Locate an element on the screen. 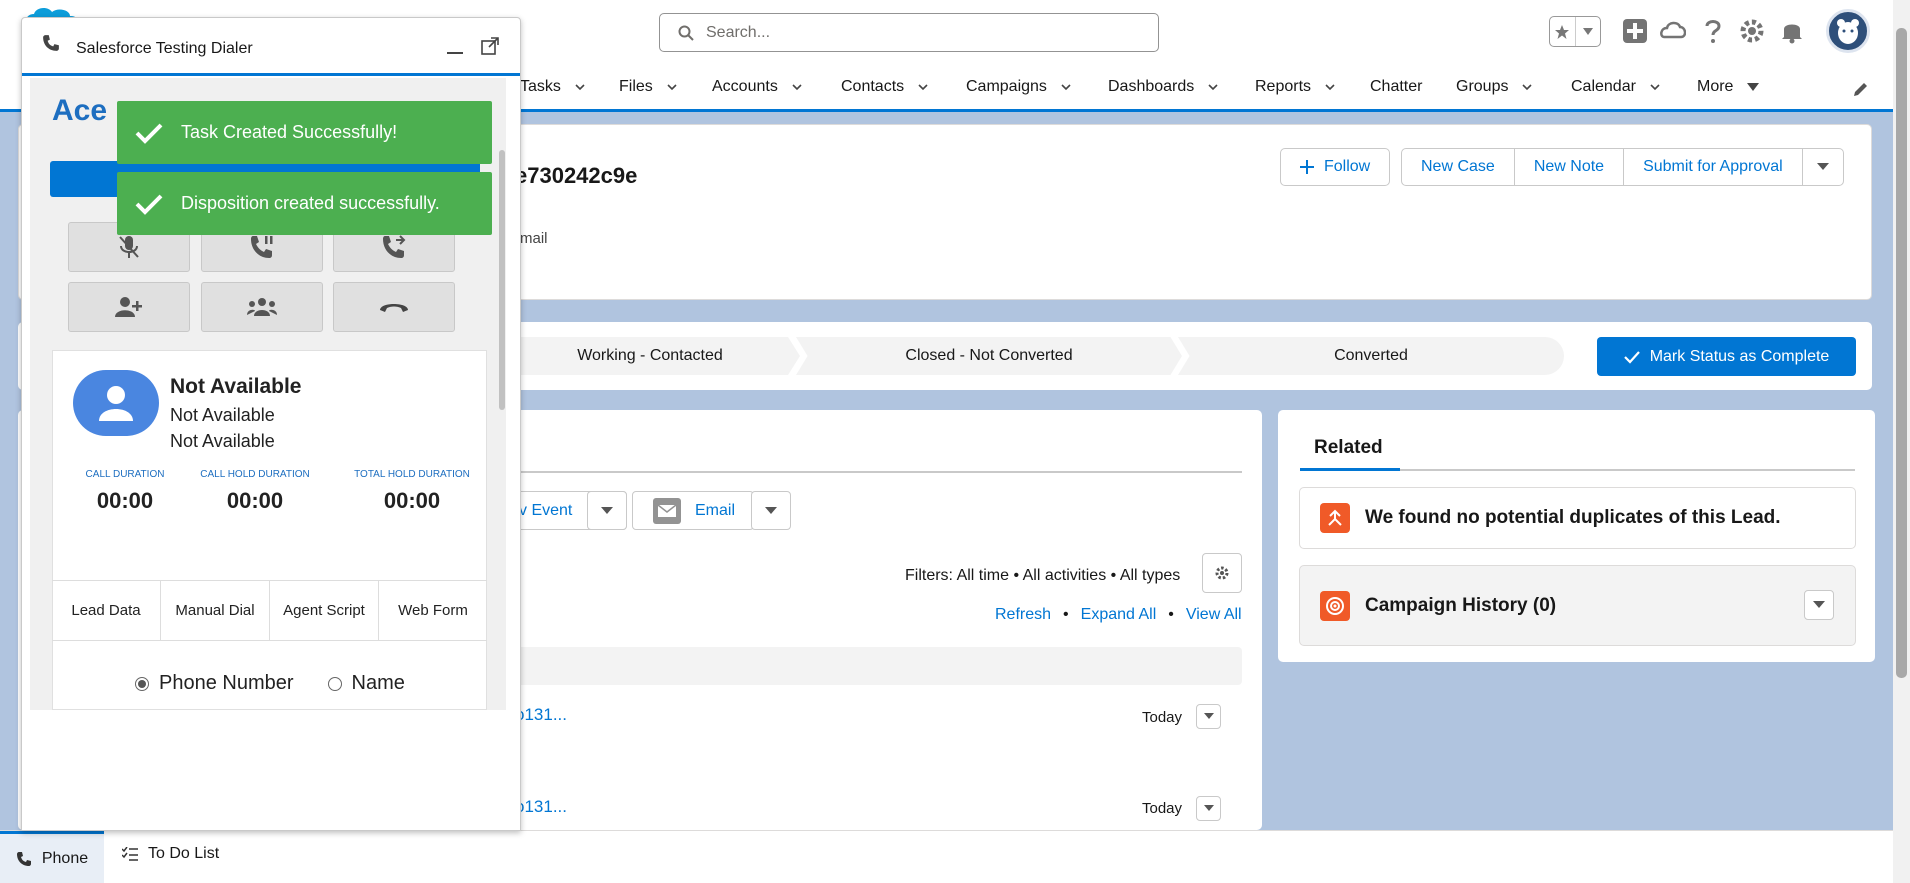 The width and height of the screenshot is (1910, 883). utility-phone-label: Phone is located at coordinates (65, 858).